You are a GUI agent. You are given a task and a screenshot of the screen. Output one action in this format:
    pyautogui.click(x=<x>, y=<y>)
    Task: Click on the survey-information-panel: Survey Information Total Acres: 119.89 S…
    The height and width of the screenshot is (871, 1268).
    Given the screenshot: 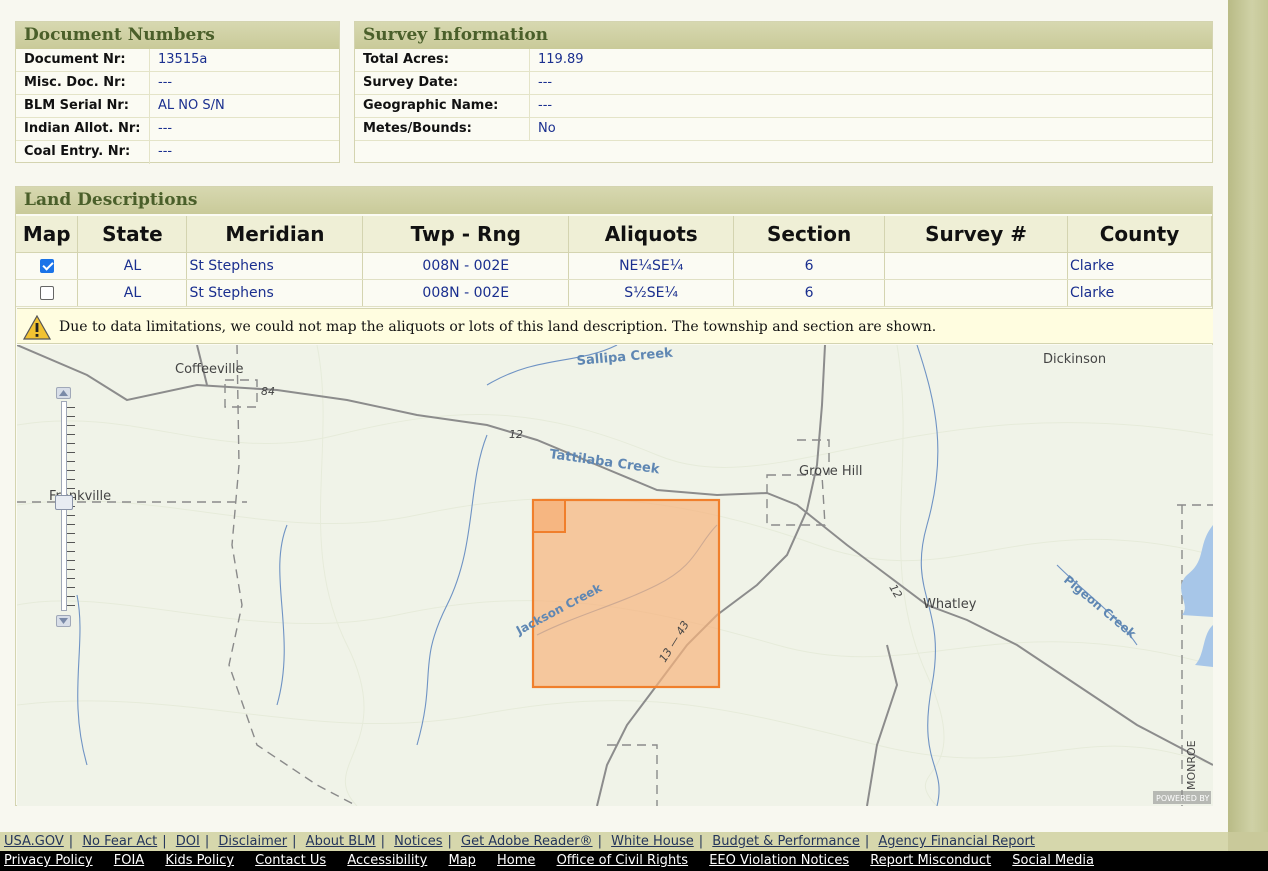 What is the action you would take?
    pyautogui.click(x=783, y=92)
    